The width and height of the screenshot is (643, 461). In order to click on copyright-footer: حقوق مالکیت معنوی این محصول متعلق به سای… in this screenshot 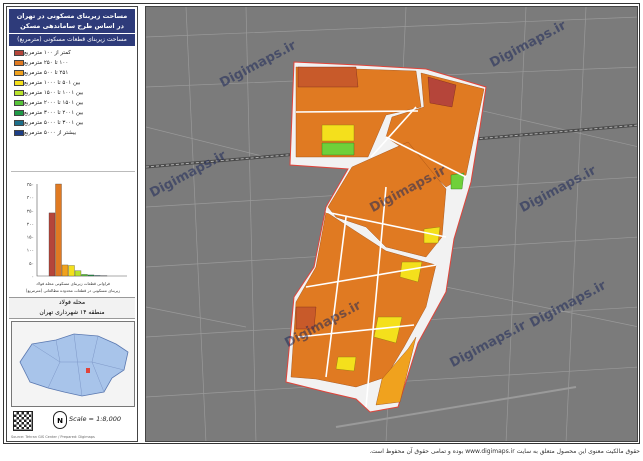, I will do `click(504, 451)`.